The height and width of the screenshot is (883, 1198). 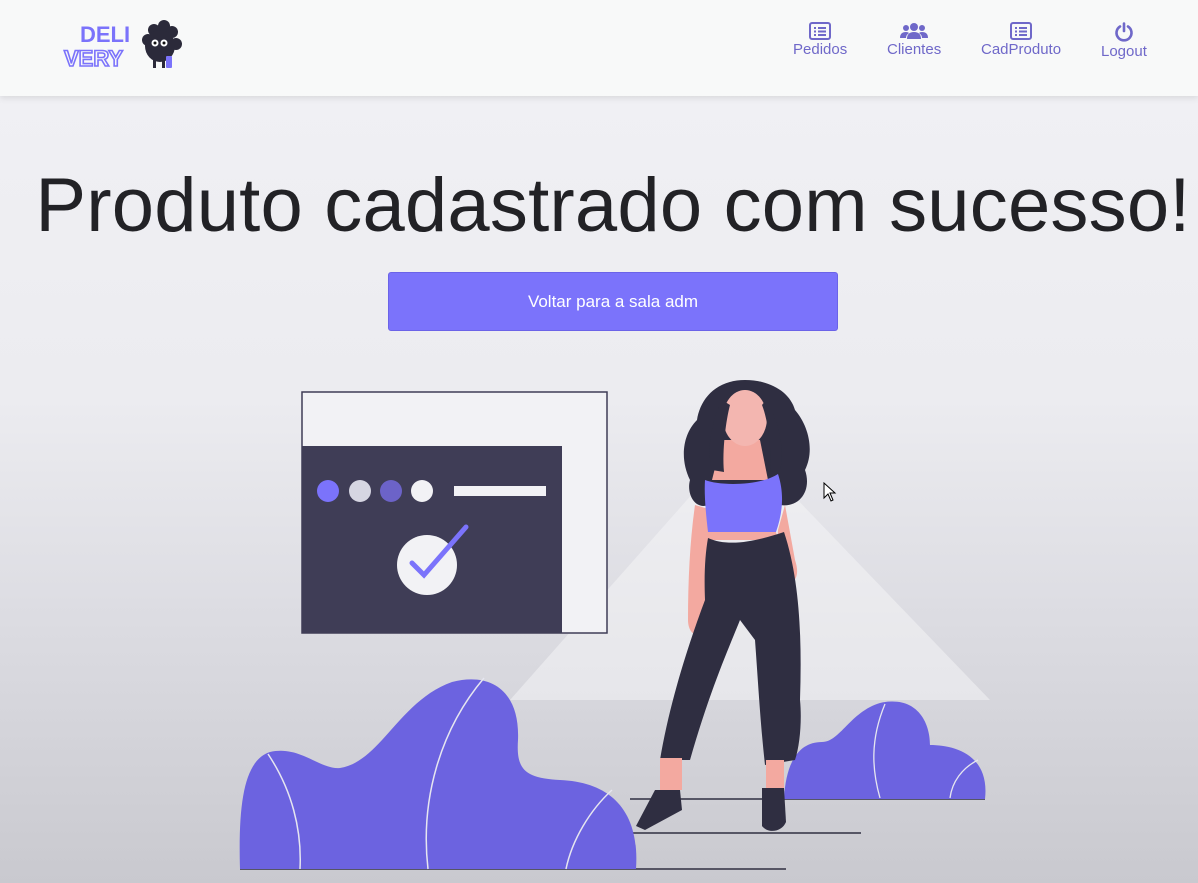 What do you see at coordinates (162, 44) in the screenshot?
I see `sheep-mascot-icon` at bounding box center [162, 44].